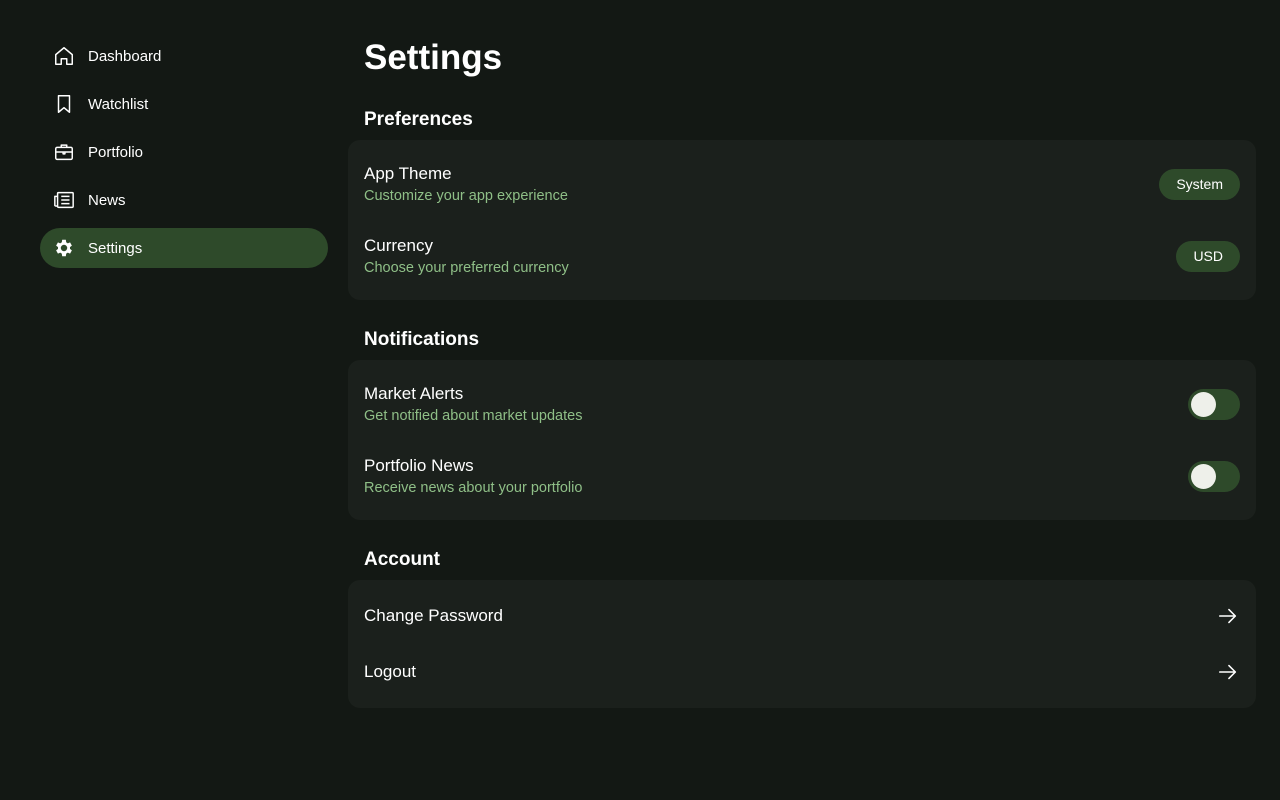 Image resolution: width=1280 pixels, height=800 pixels. I want to click on newspaper-icon, so click(64, 200).